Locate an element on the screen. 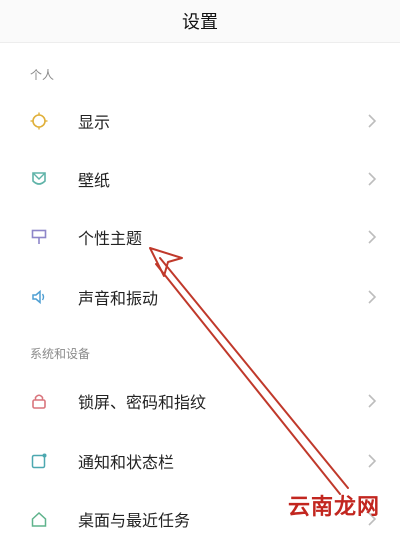 Image resolution: width=400 pixels, height=548 pixels. brightness-icon is located at coordinates (39, 121).